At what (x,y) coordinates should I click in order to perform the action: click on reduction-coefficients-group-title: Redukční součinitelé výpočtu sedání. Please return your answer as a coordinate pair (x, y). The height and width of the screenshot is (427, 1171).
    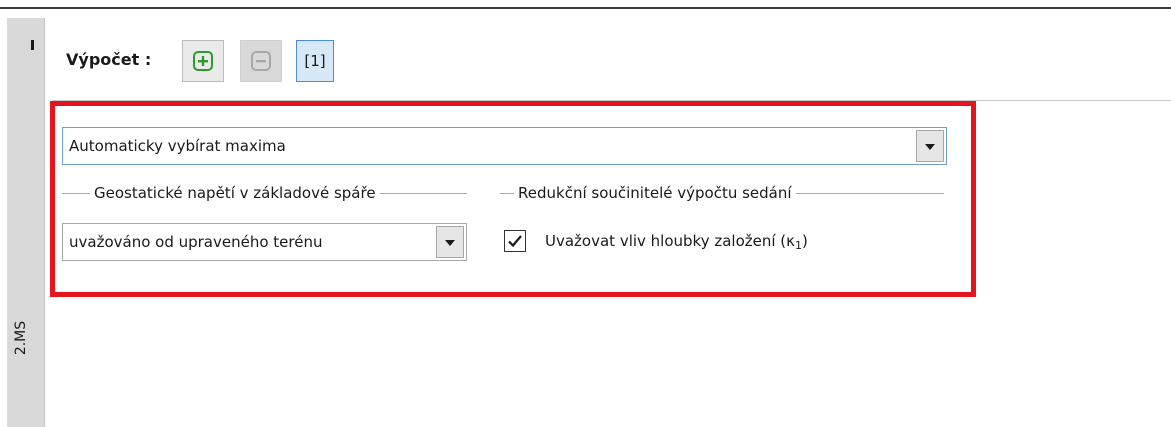
    Looking at the image, I should click on (655, 193).